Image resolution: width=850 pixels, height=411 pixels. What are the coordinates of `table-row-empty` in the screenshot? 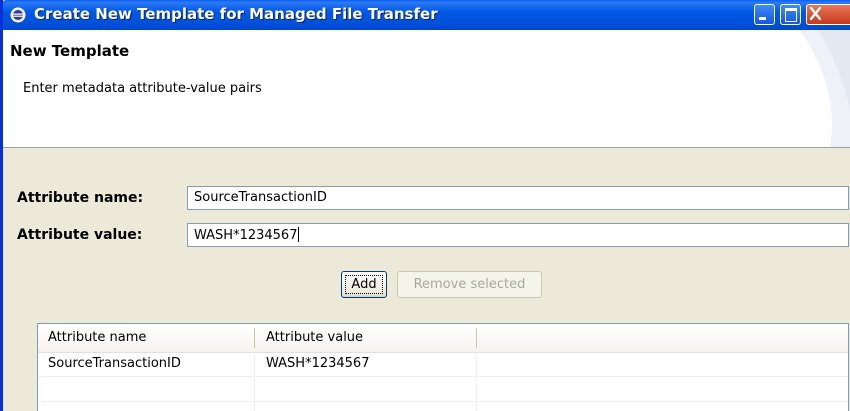 It's located at (443, 389).